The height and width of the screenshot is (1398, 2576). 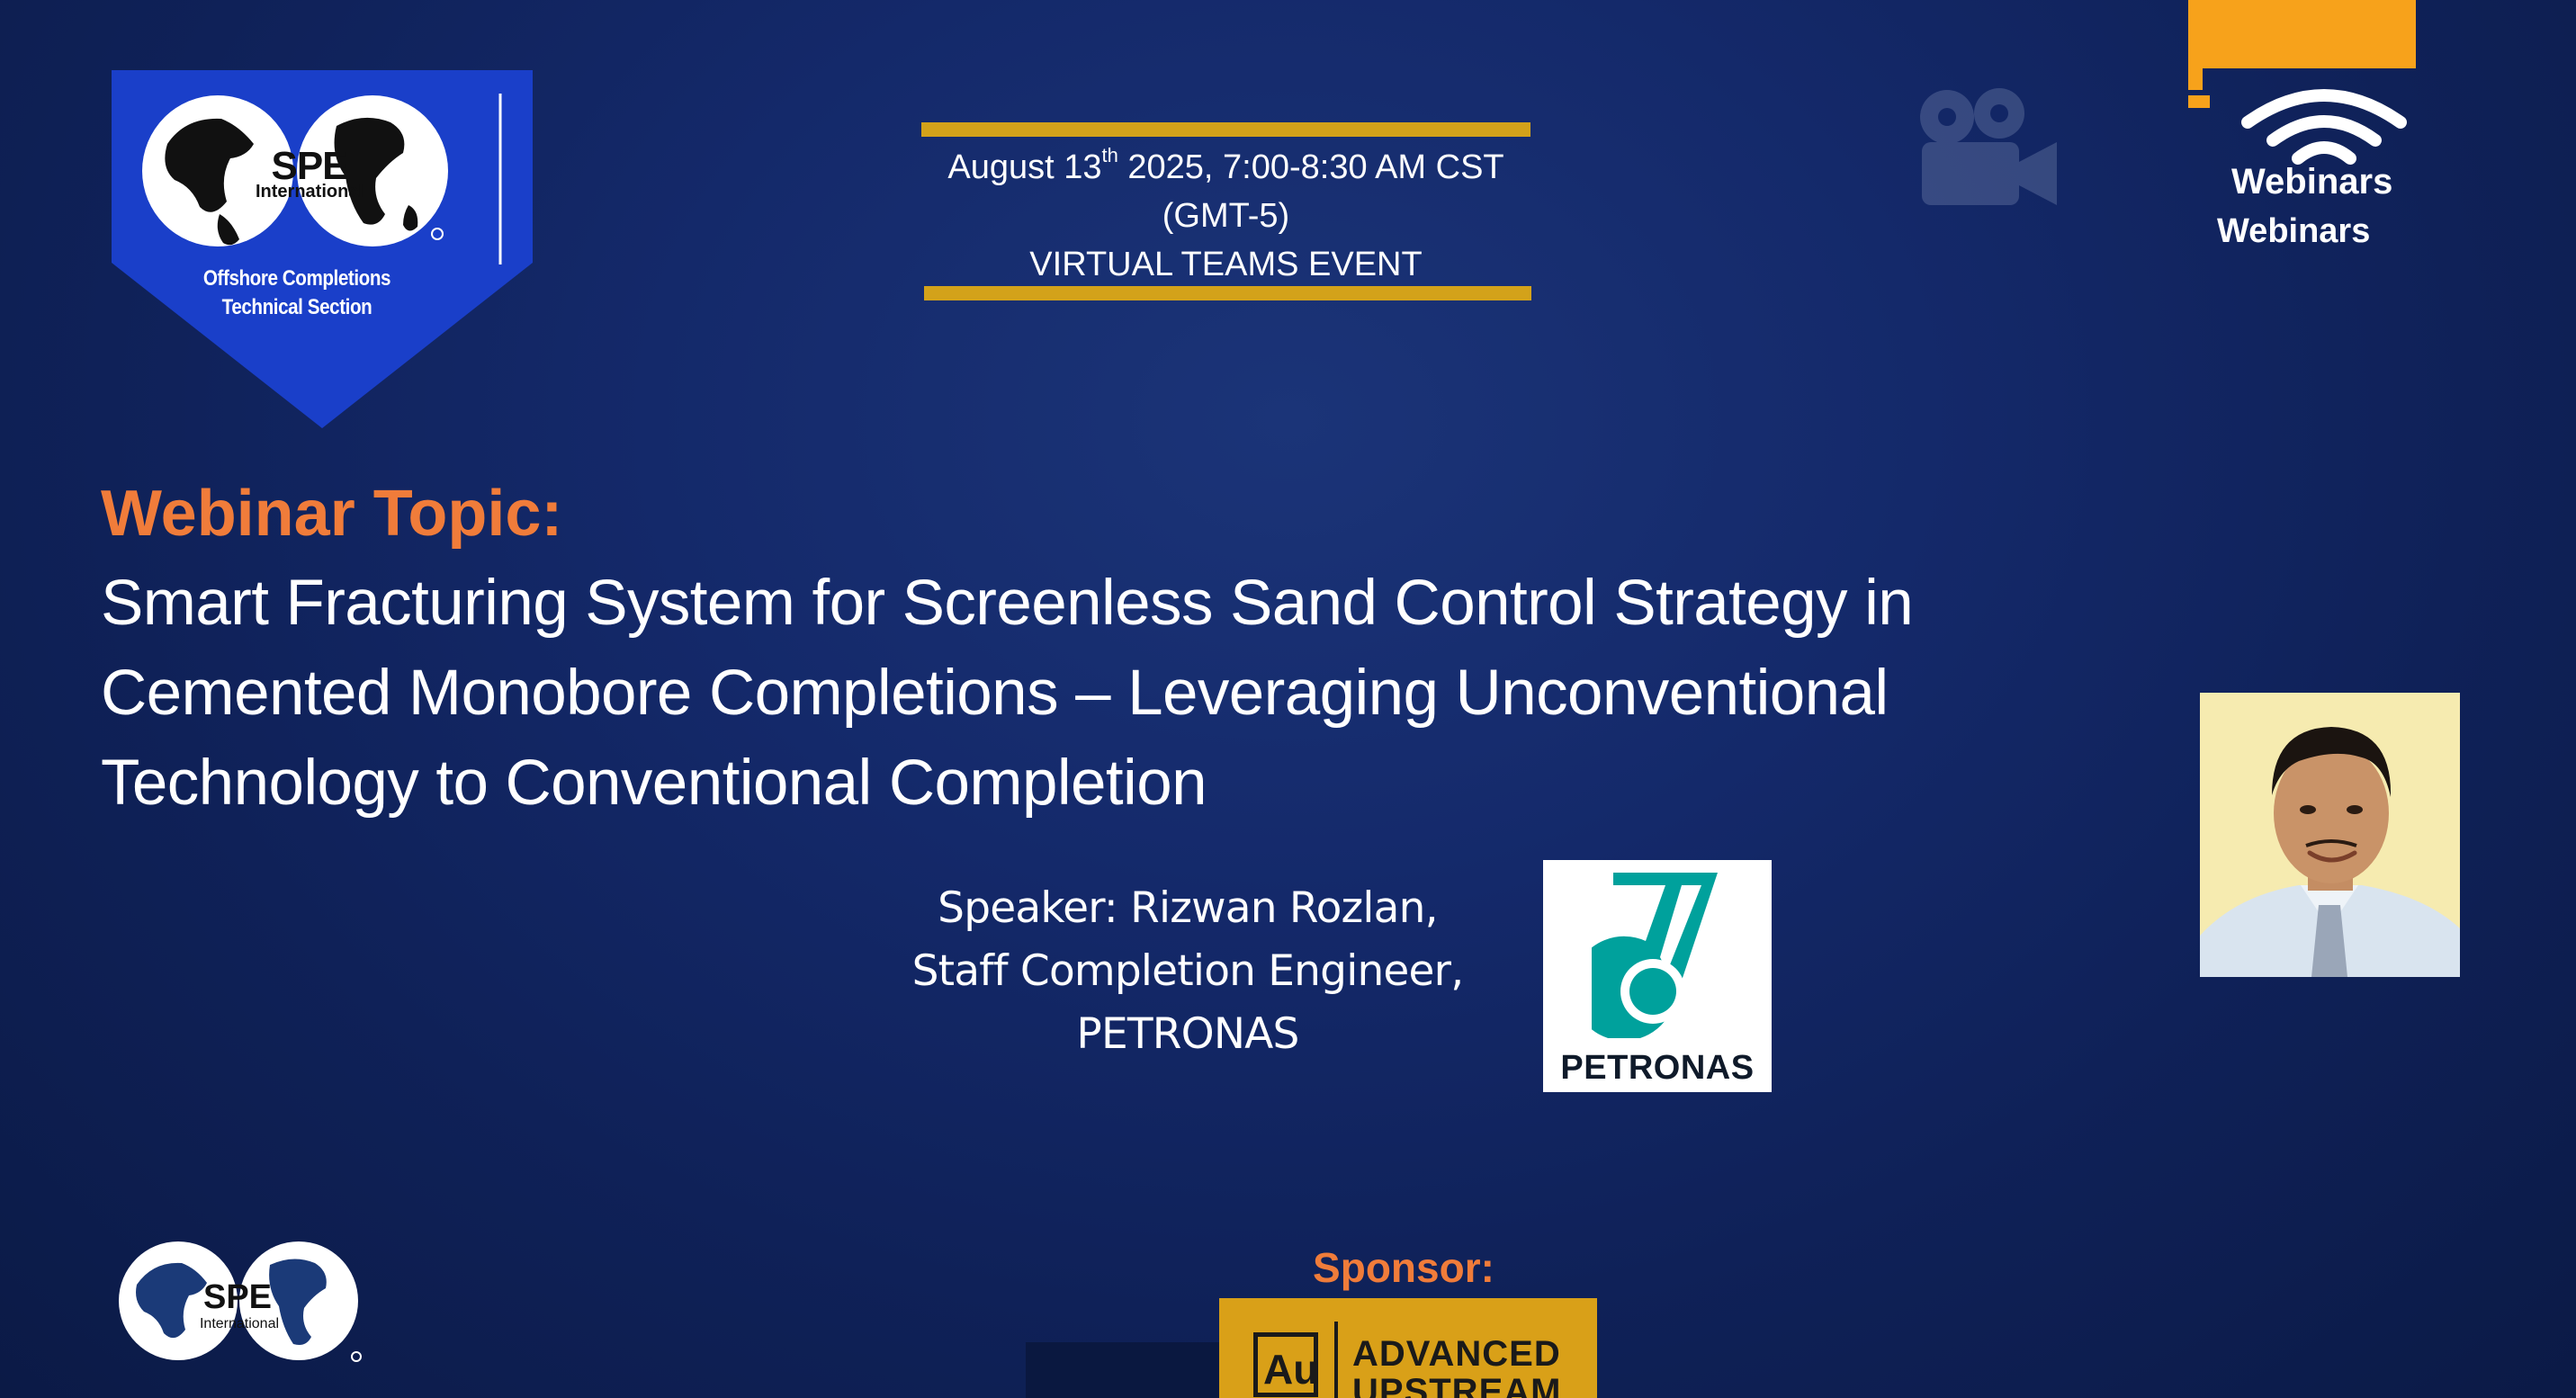 What do you see at coordinates (1188, 971) in the screenshot?
I see `speaker-title: Staff Completion Engineer,` at bounding box center [1188, 971].